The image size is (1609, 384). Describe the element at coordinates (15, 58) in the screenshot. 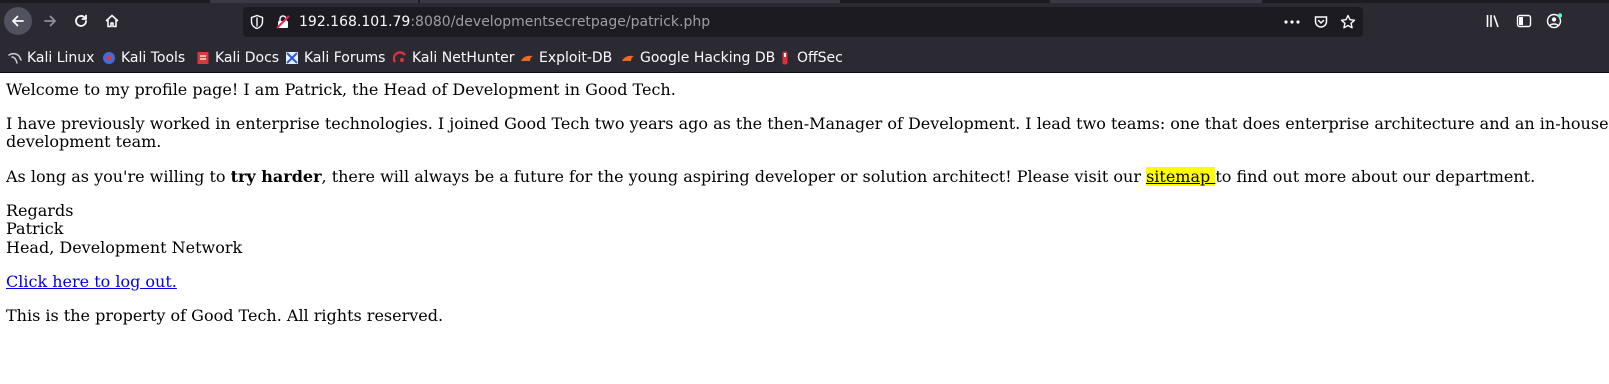

I see `kali-dragon-icon` at that location.